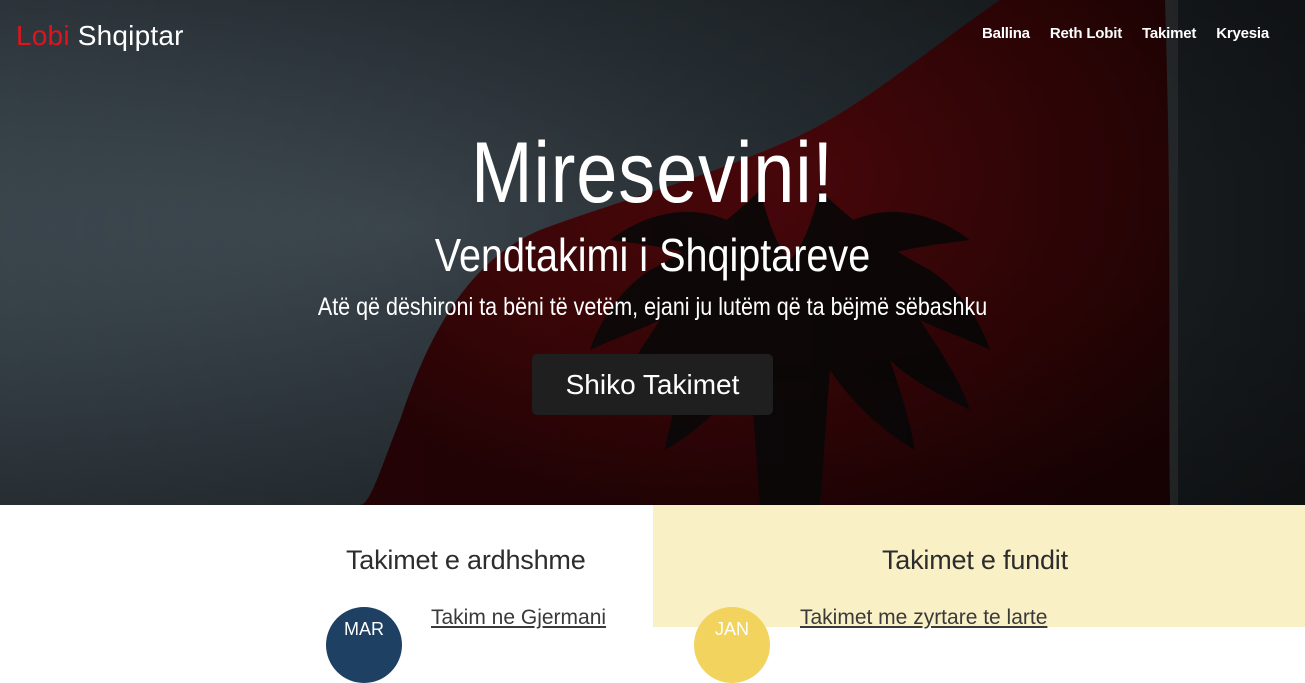  Describe the element at coordinates (923, 618) in the screenshot. I see `event-title-link: Takimet me zyrtare te larte` at that location.